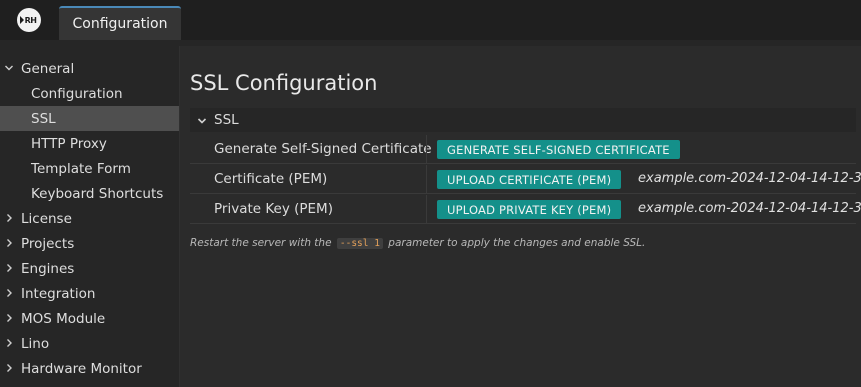 The image size is (861, 387). Describe the element at coordinates (271, 179) in the screenshot. I see `setting-label: Certificate (PEM)` at that location.